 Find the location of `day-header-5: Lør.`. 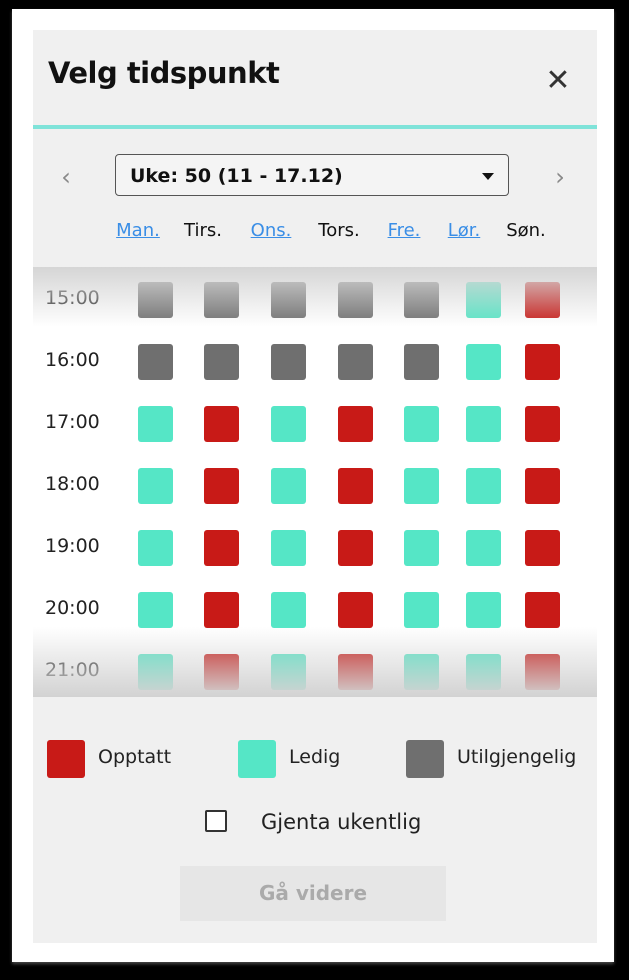

day-header-5: Lør. is located at coordinates (464, 230).